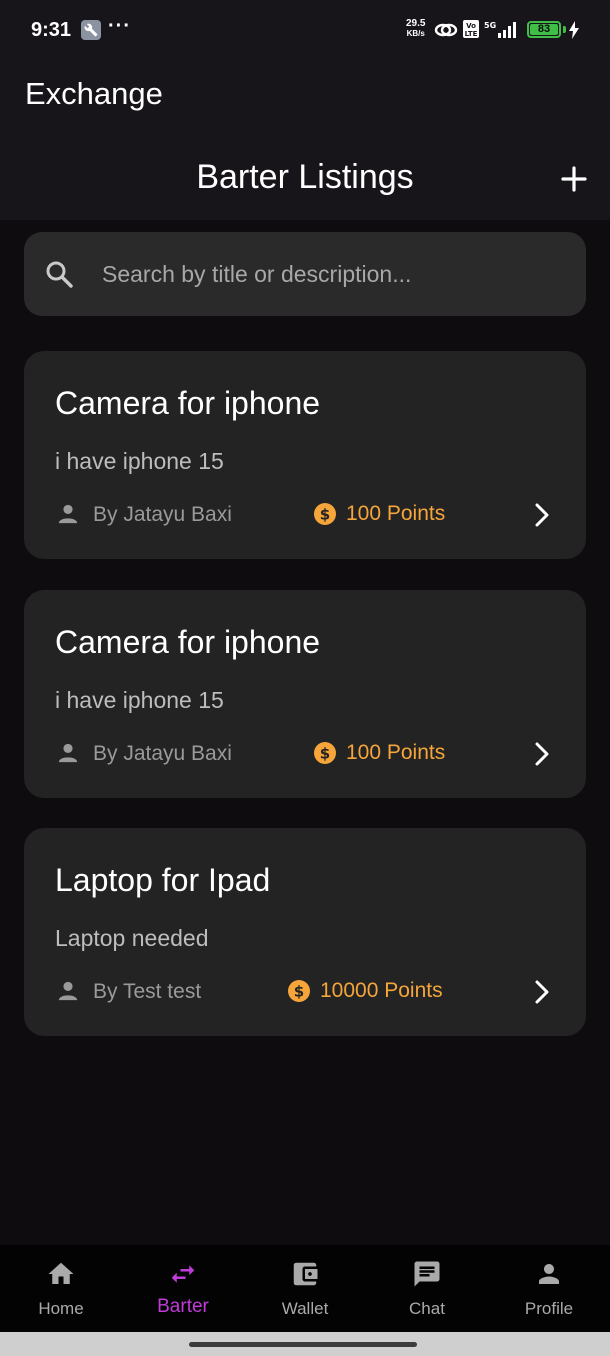  Describe the element at coordinates (305, 30) in the screenshot. I see `status-bar: 9:31 ··· 29.5 KB/s Vo LTE 5G 83` at that location.